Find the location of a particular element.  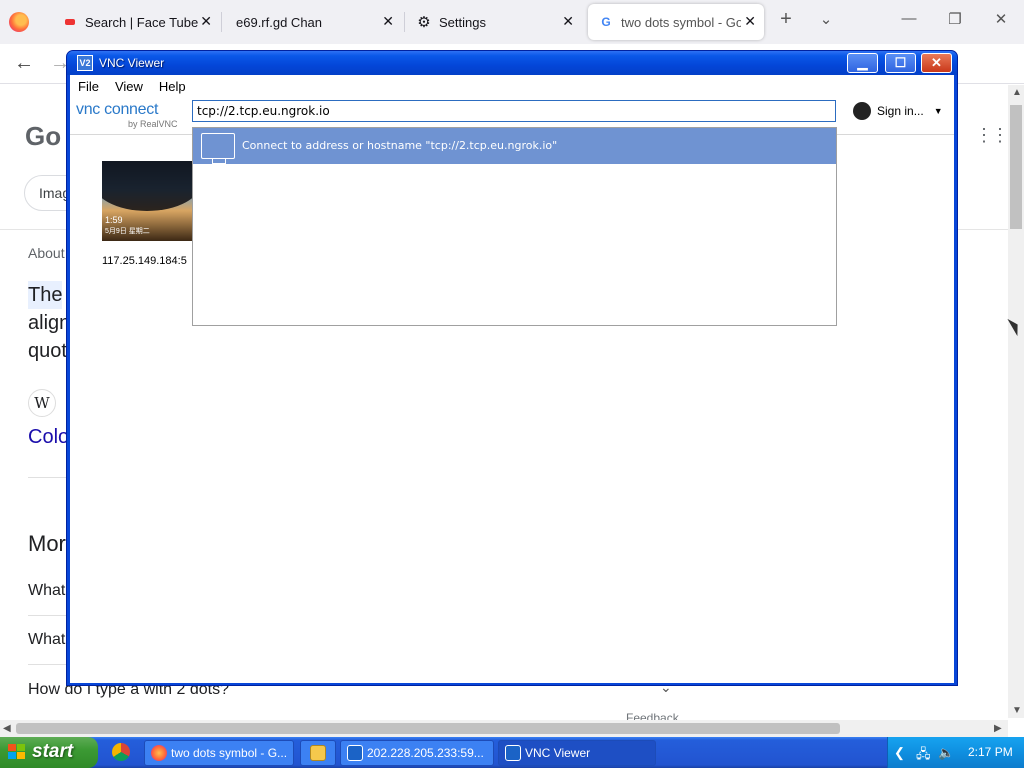

snippet-line: align is located at coordinates (49, 323).